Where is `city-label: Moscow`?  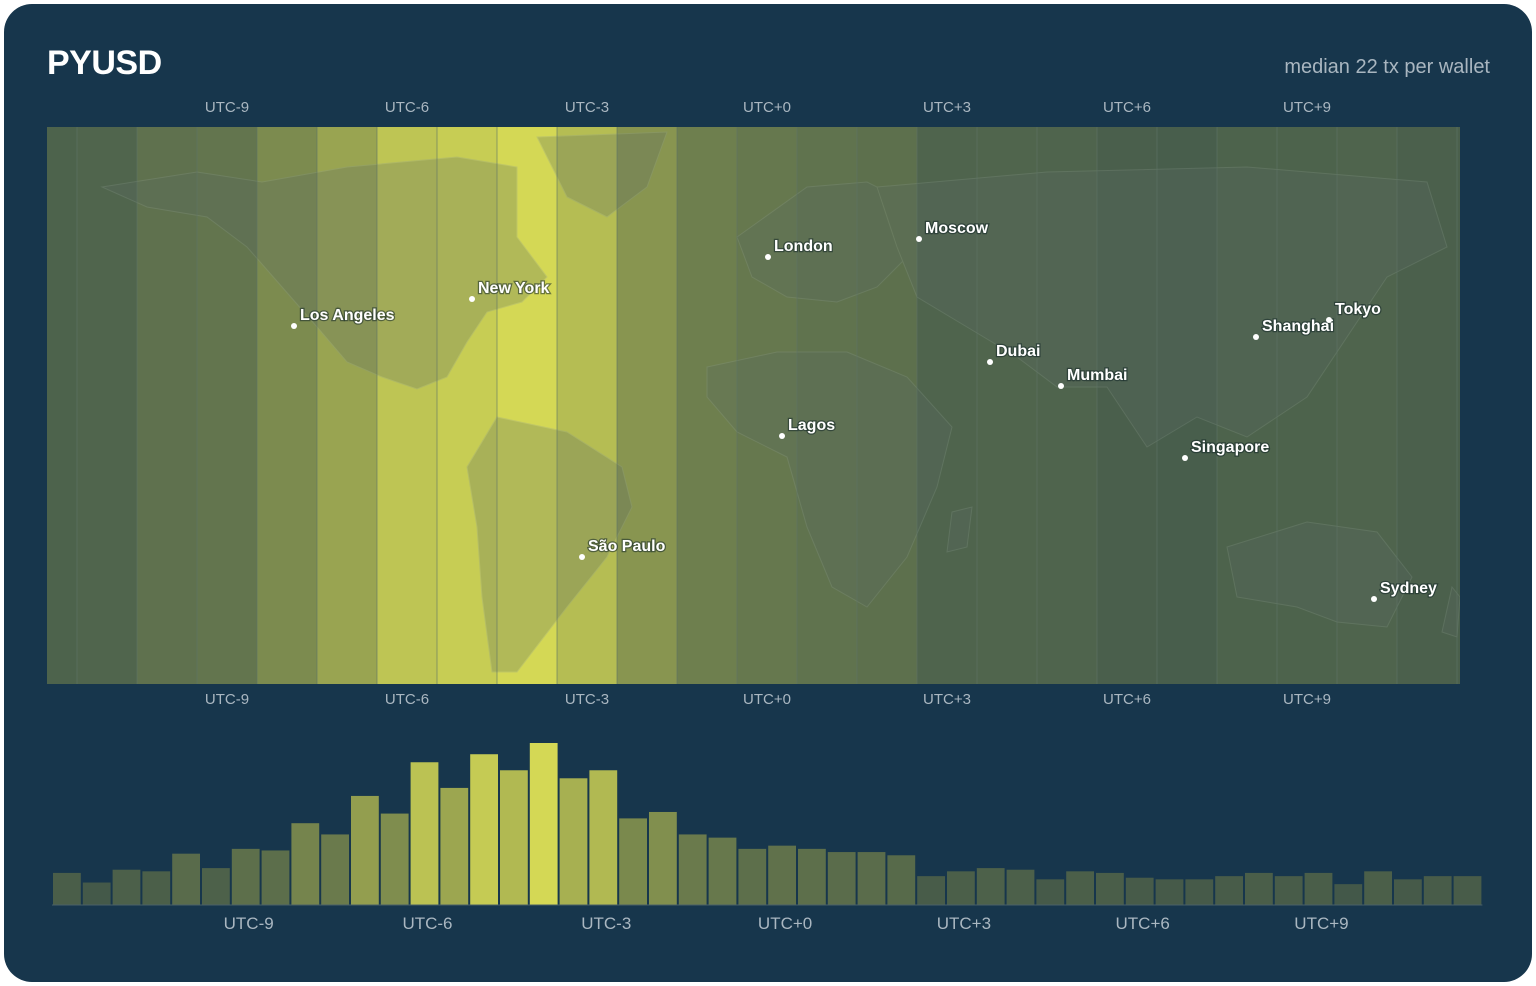
city-label: Moscow is located at coordinates (957, 228).